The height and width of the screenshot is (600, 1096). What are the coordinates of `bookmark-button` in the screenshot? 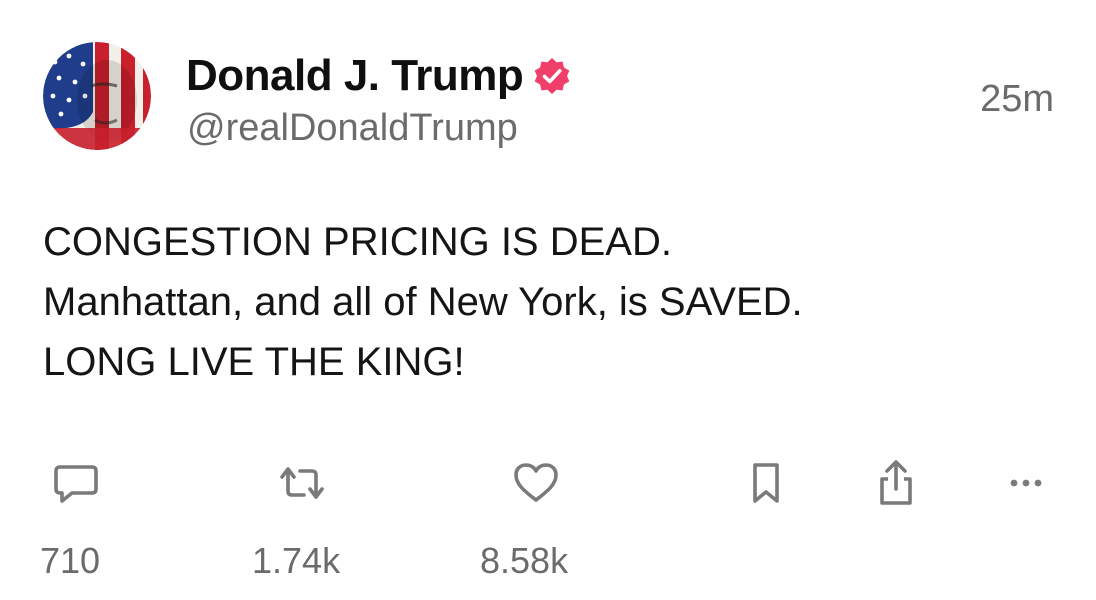 It's located at (766, 483).